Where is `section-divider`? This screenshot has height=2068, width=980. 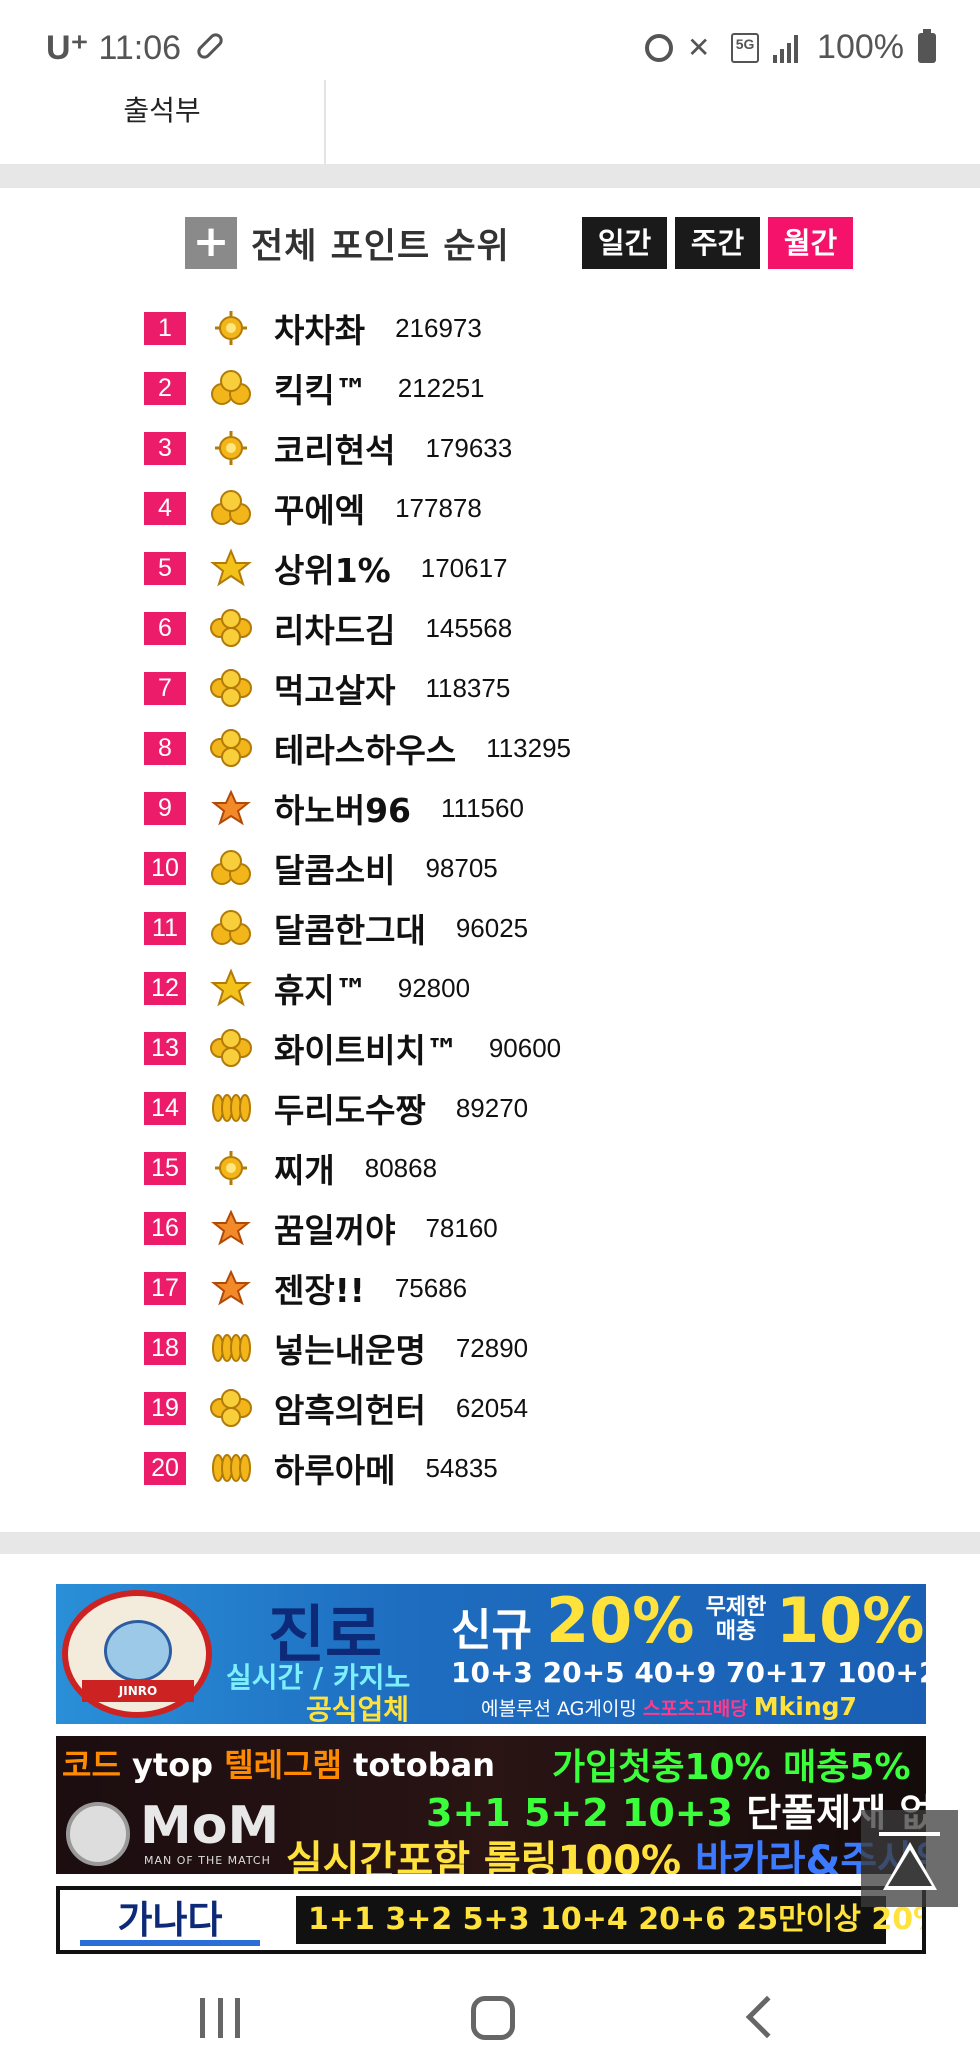
section-divider is located at coordinates (490, 1543).